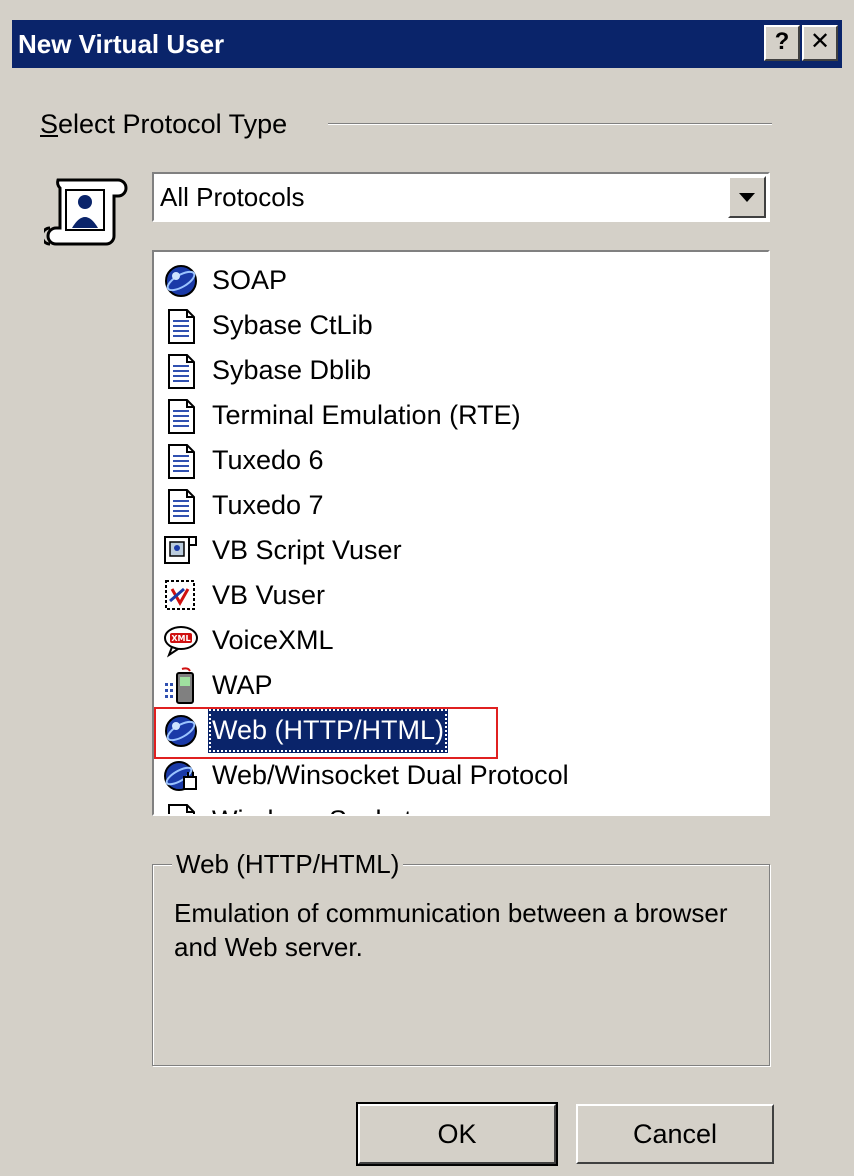 The height and width of the screenshot is (1176, 854). Describe the element at coordinates (328, 730) in the screenshot. I see `protocol-list-item-label: Web (HTTP/HTML)` at that location.